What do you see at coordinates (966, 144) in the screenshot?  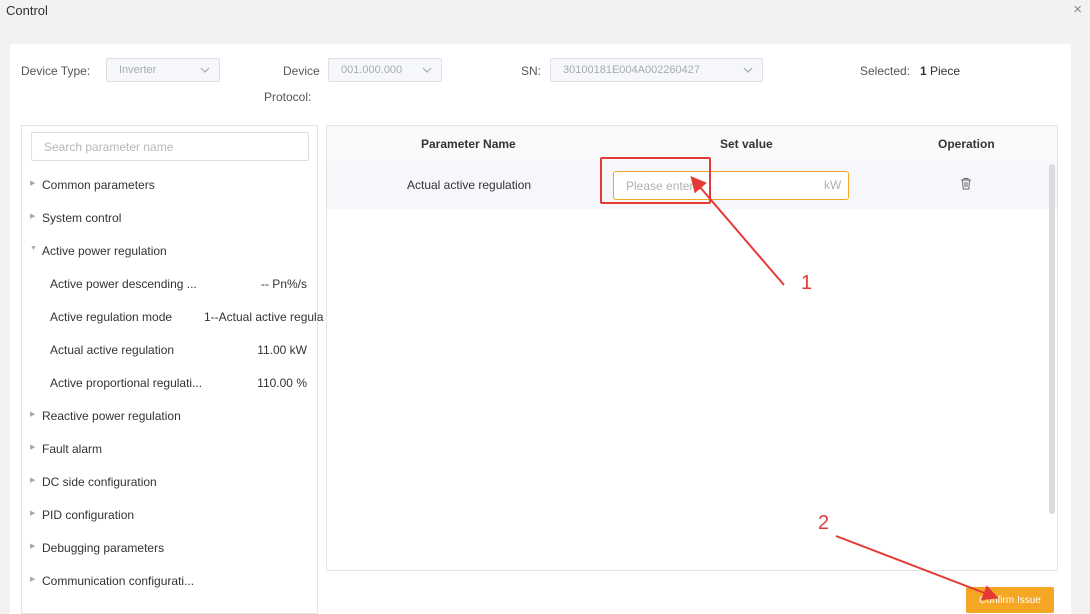 I see `column-header-operation: Operation` at bounding box center [966, 144].